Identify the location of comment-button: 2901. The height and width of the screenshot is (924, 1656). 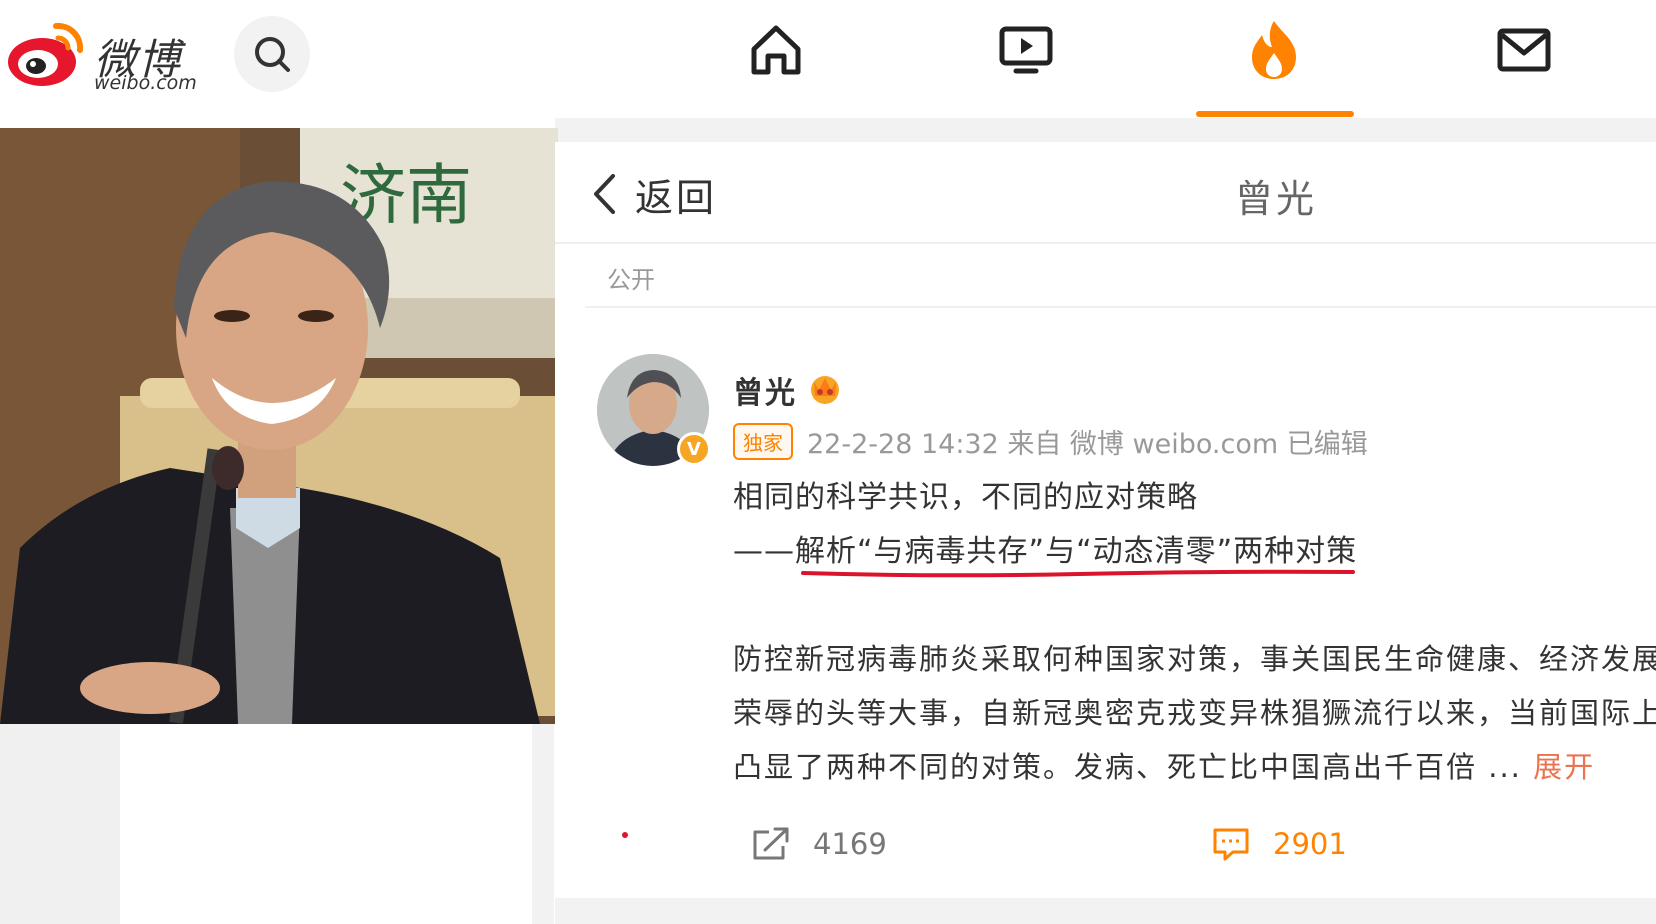
(1279, 844).